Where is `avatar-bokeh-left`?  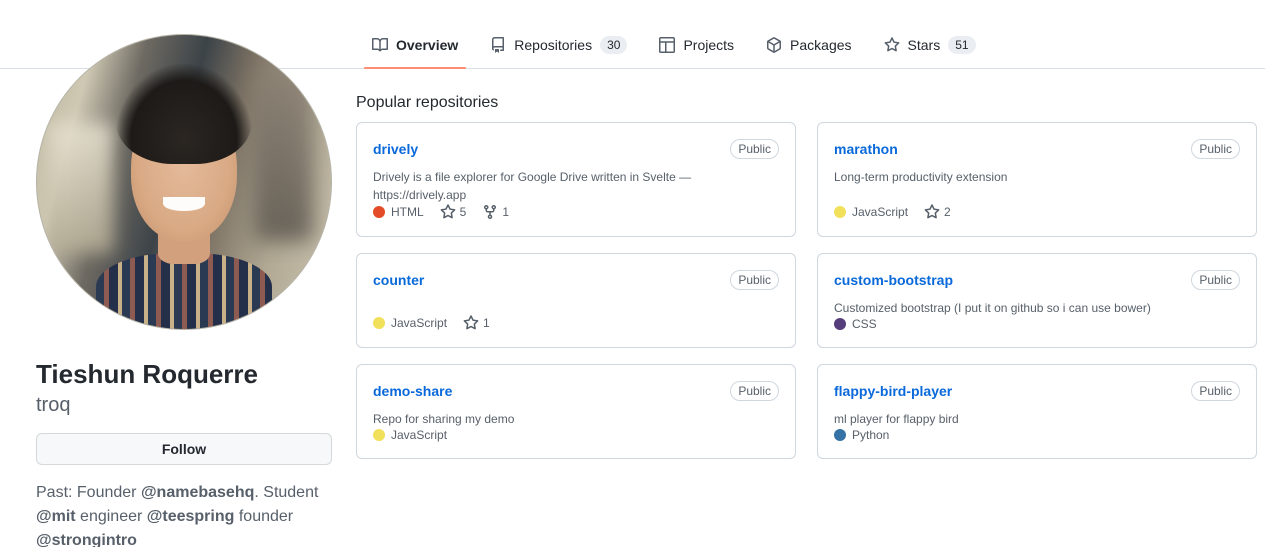
avatar-bokeh-left is located at coordinates (81, 188).